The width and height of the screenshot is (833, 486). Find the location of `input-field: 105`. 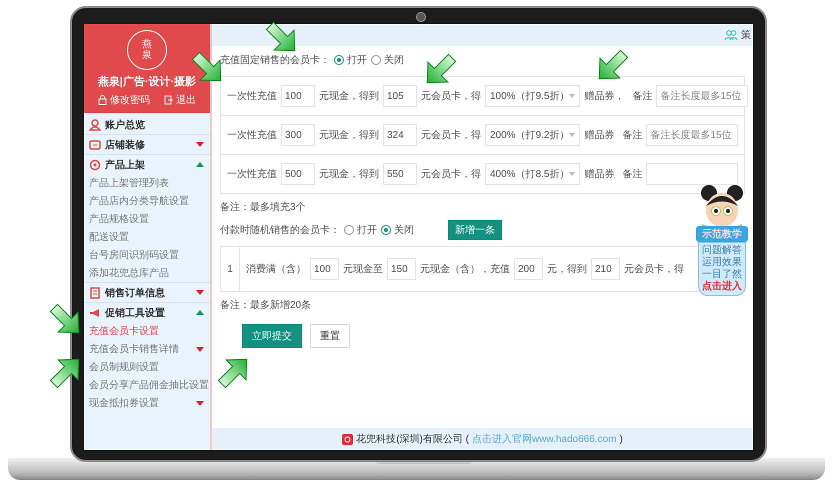

input-field: 105 is located at coordinates (400, 96).